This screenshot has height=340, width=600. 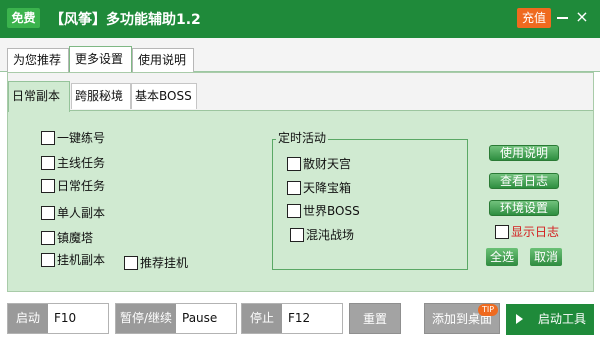 I want to click on checkbox-wealth-palace: 散财天宫, so click(x=319, y=164).